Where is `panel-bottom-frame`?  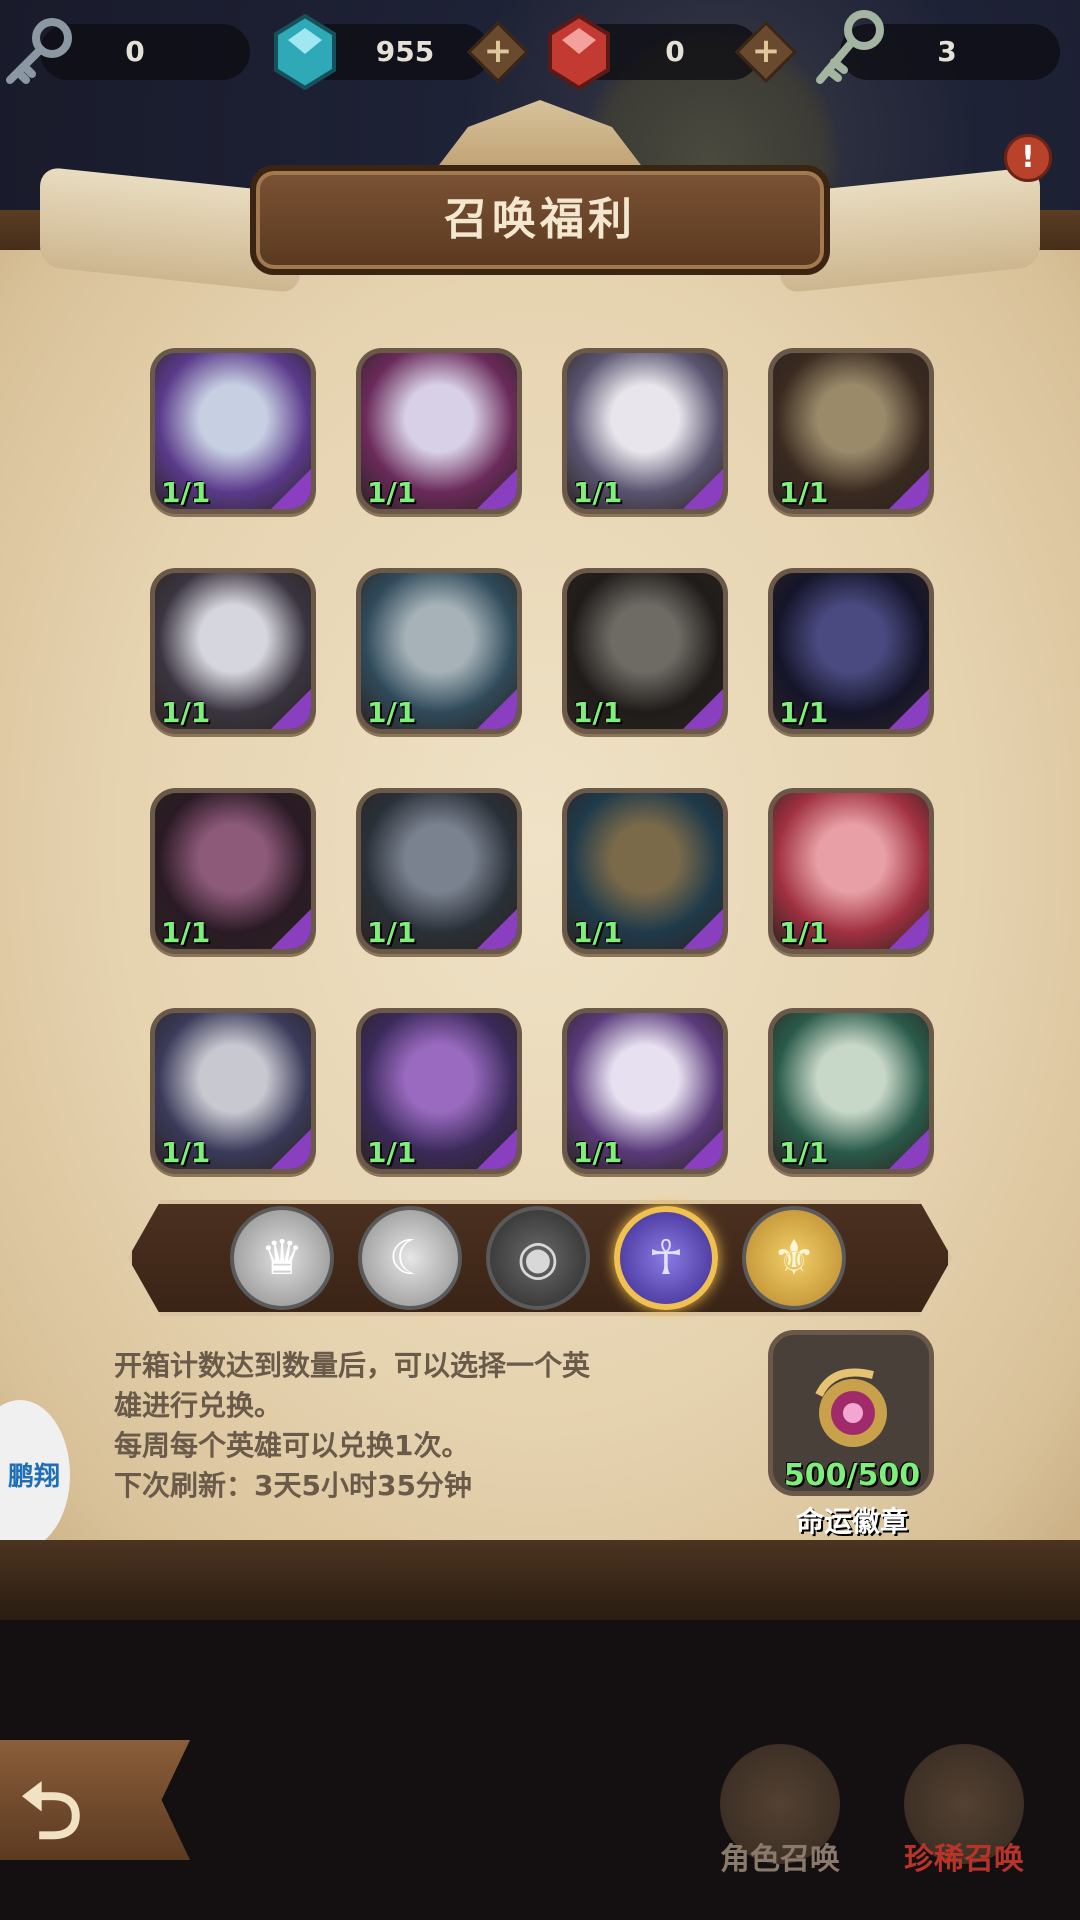
panel-bottom-frame is located at coordinates (540, 1580).